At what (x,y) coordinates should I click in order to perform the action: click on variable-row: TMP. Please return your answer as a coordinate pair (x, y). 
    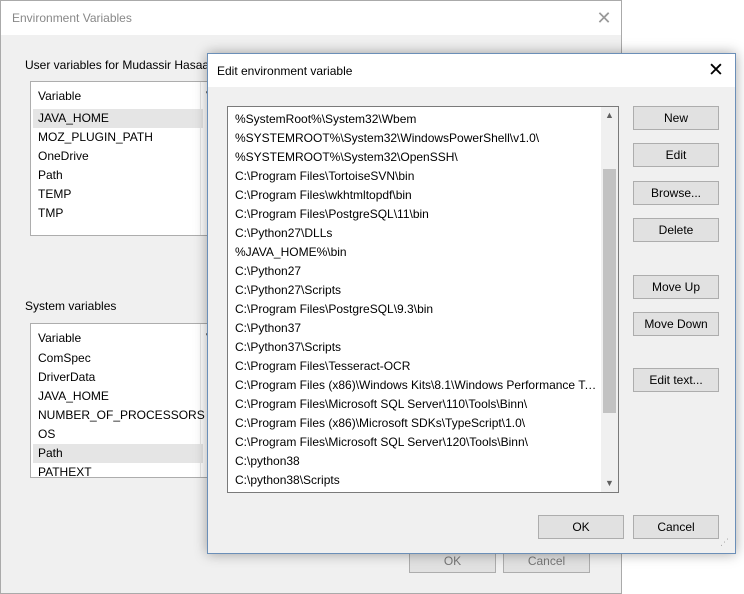
    Looking at the image, I should click on (118, 213).